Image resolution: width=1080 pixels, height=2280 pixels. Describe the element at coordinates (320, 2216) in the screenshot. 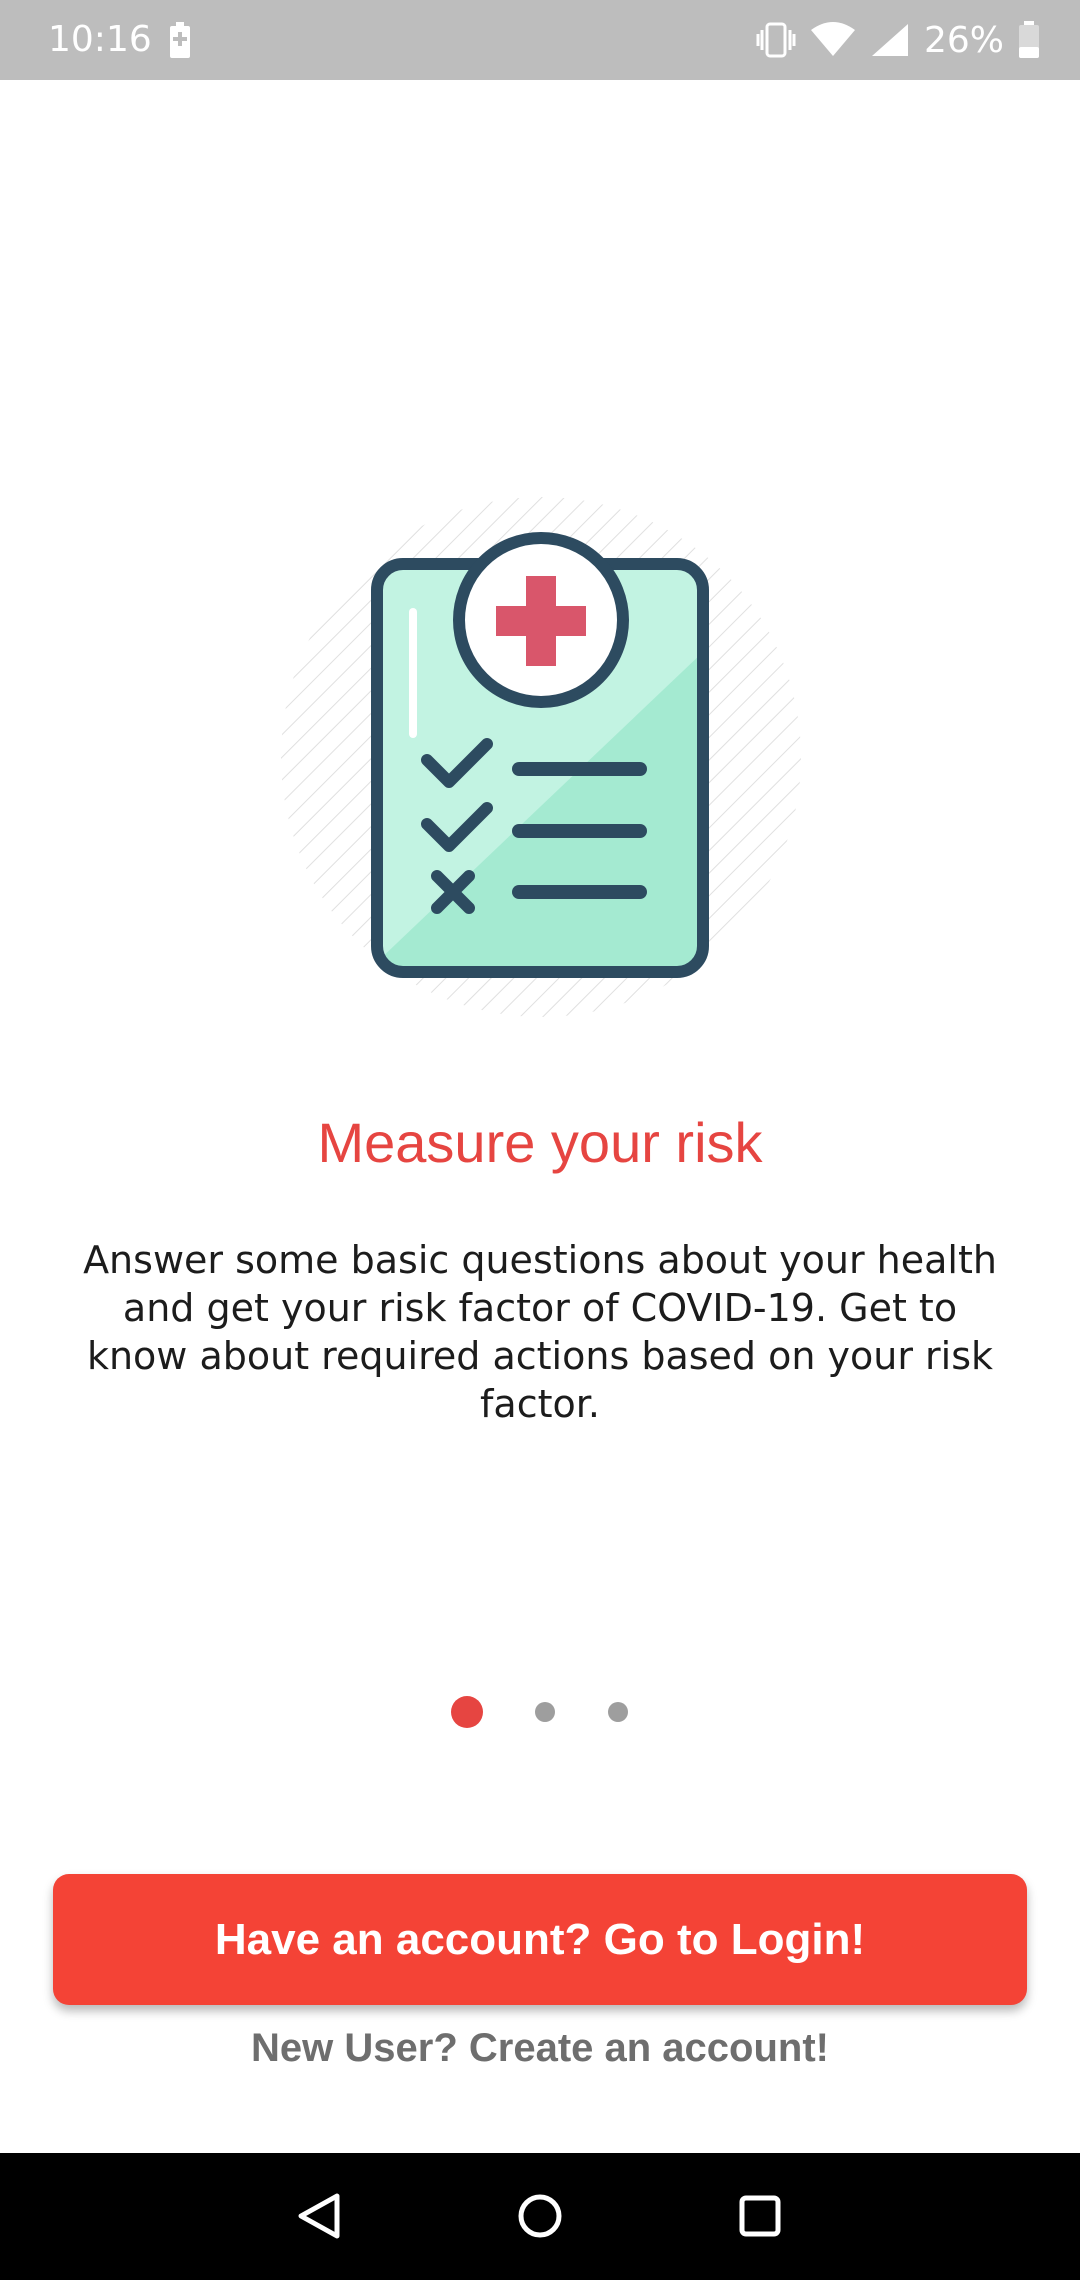

I see `back-icon` at that location.